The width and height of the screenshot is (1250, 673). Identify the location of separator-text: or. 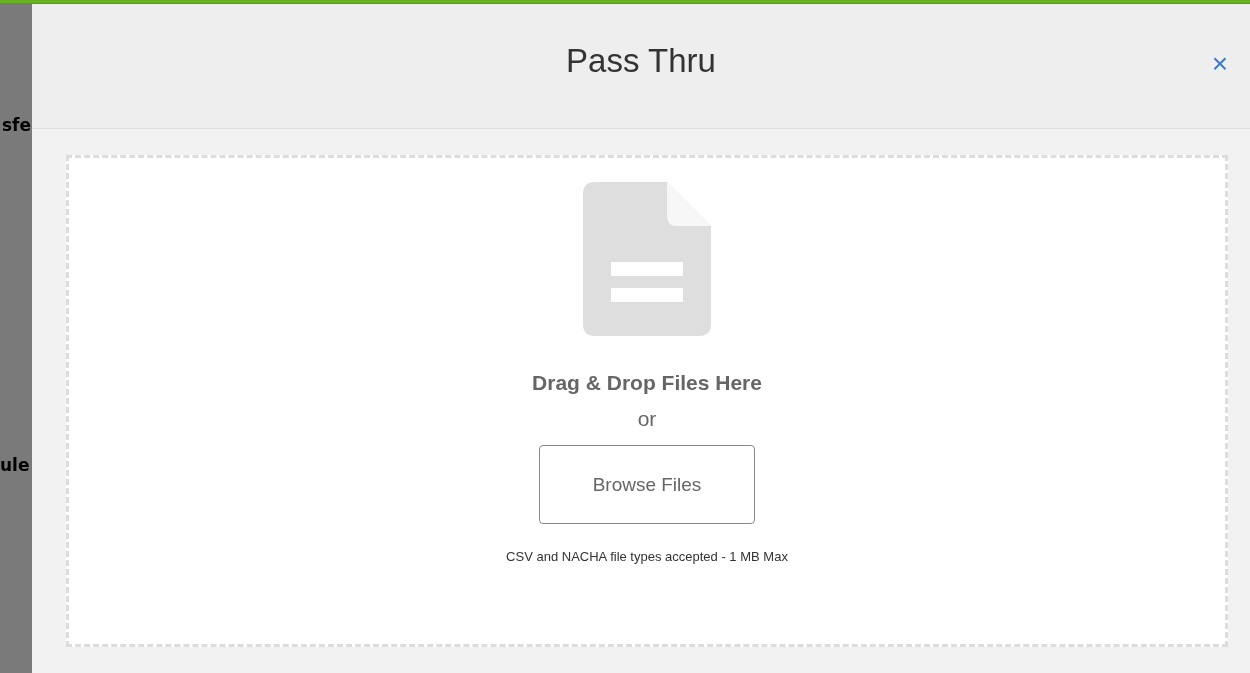
(647, 419).